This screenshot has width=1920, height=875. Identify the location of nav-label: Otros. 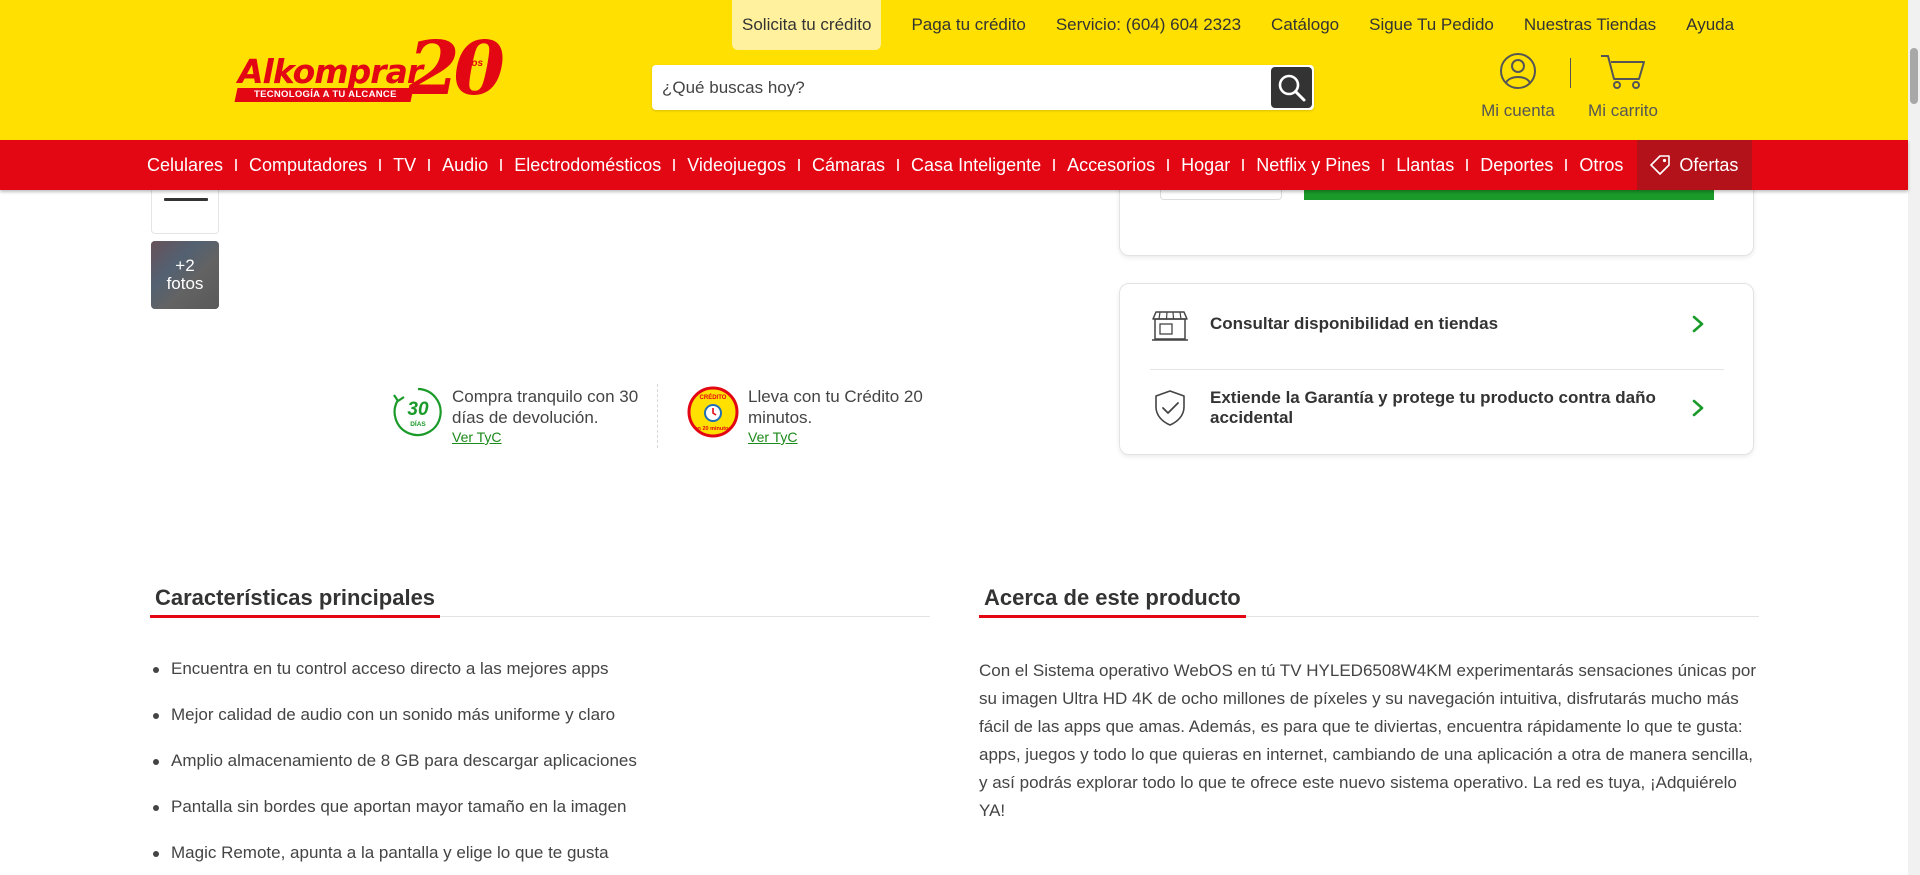
(1601, 164).